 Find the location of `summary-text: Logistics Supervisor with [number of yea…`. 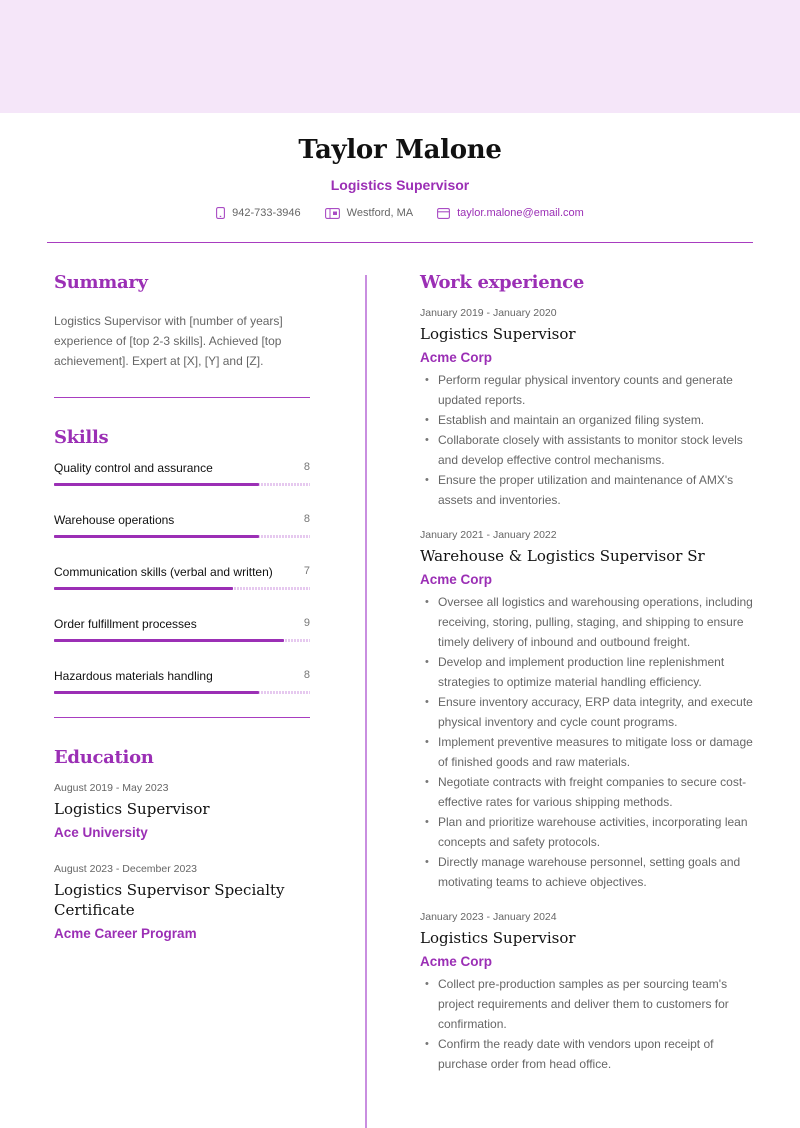

summary-text: Logistics Supervisor with [number of yea… is located at coordinates (168, 341).